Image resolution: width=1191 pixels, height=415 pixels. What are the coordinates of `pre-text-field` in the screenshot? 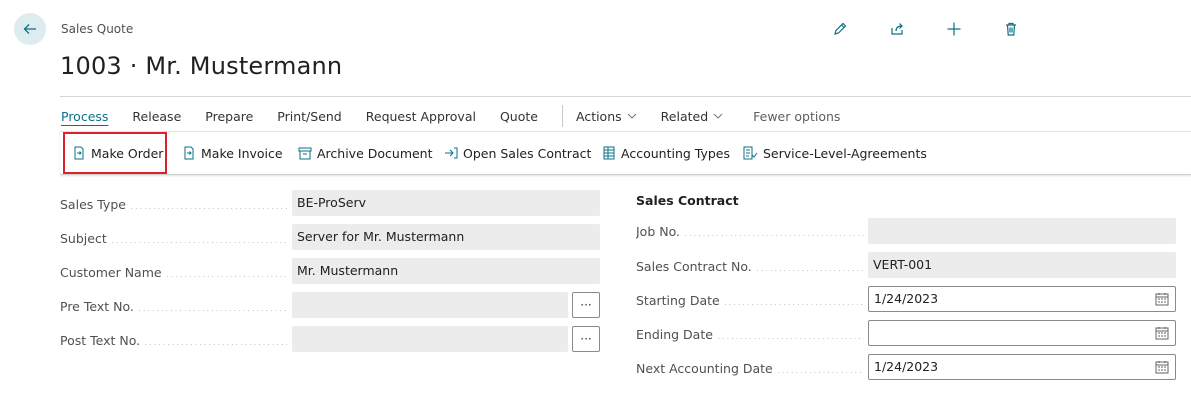 It's located at (430, 305).